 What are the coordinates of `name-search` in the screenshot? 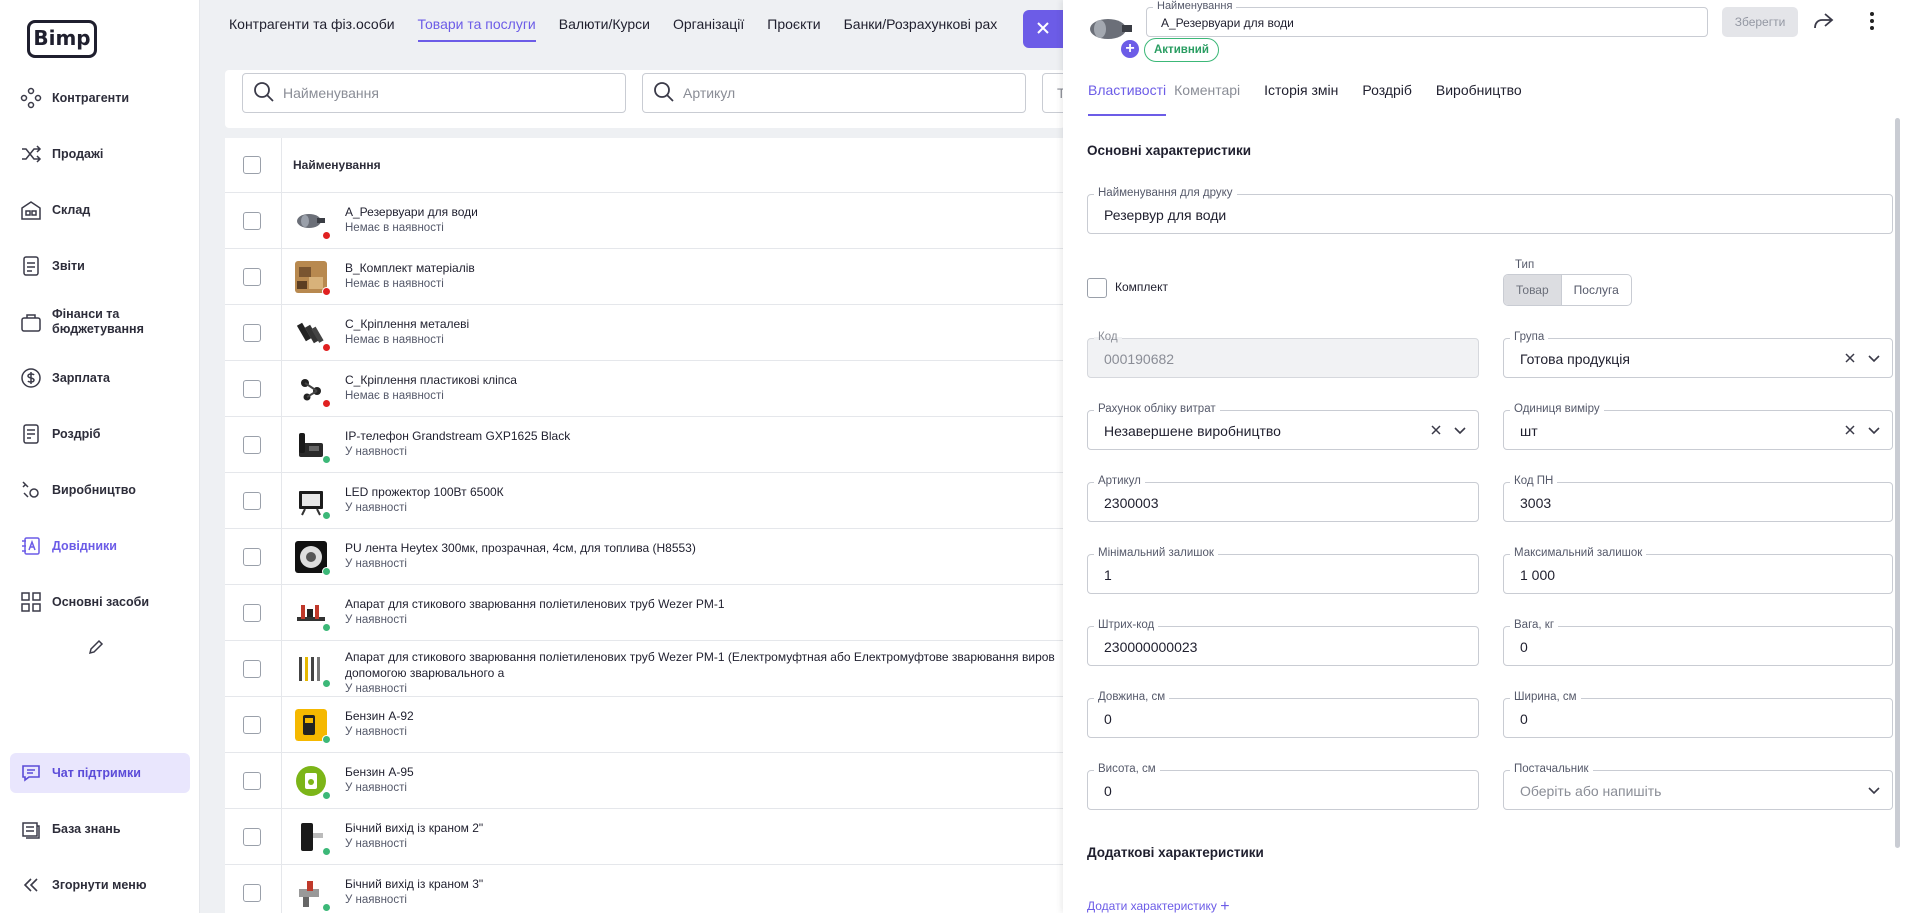 It's located at (434, 93).